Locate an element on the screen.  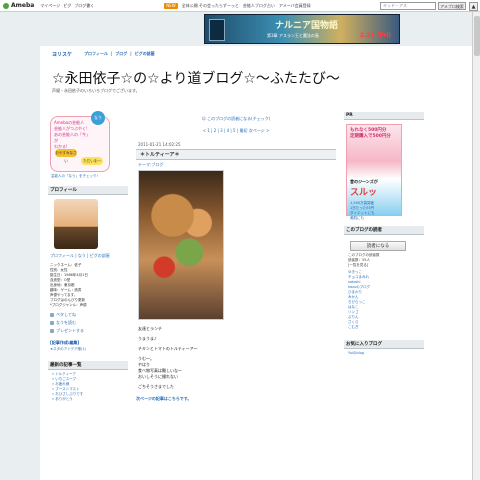
post-paragraph: うまうま♪ is located at coordinates (147, 338).